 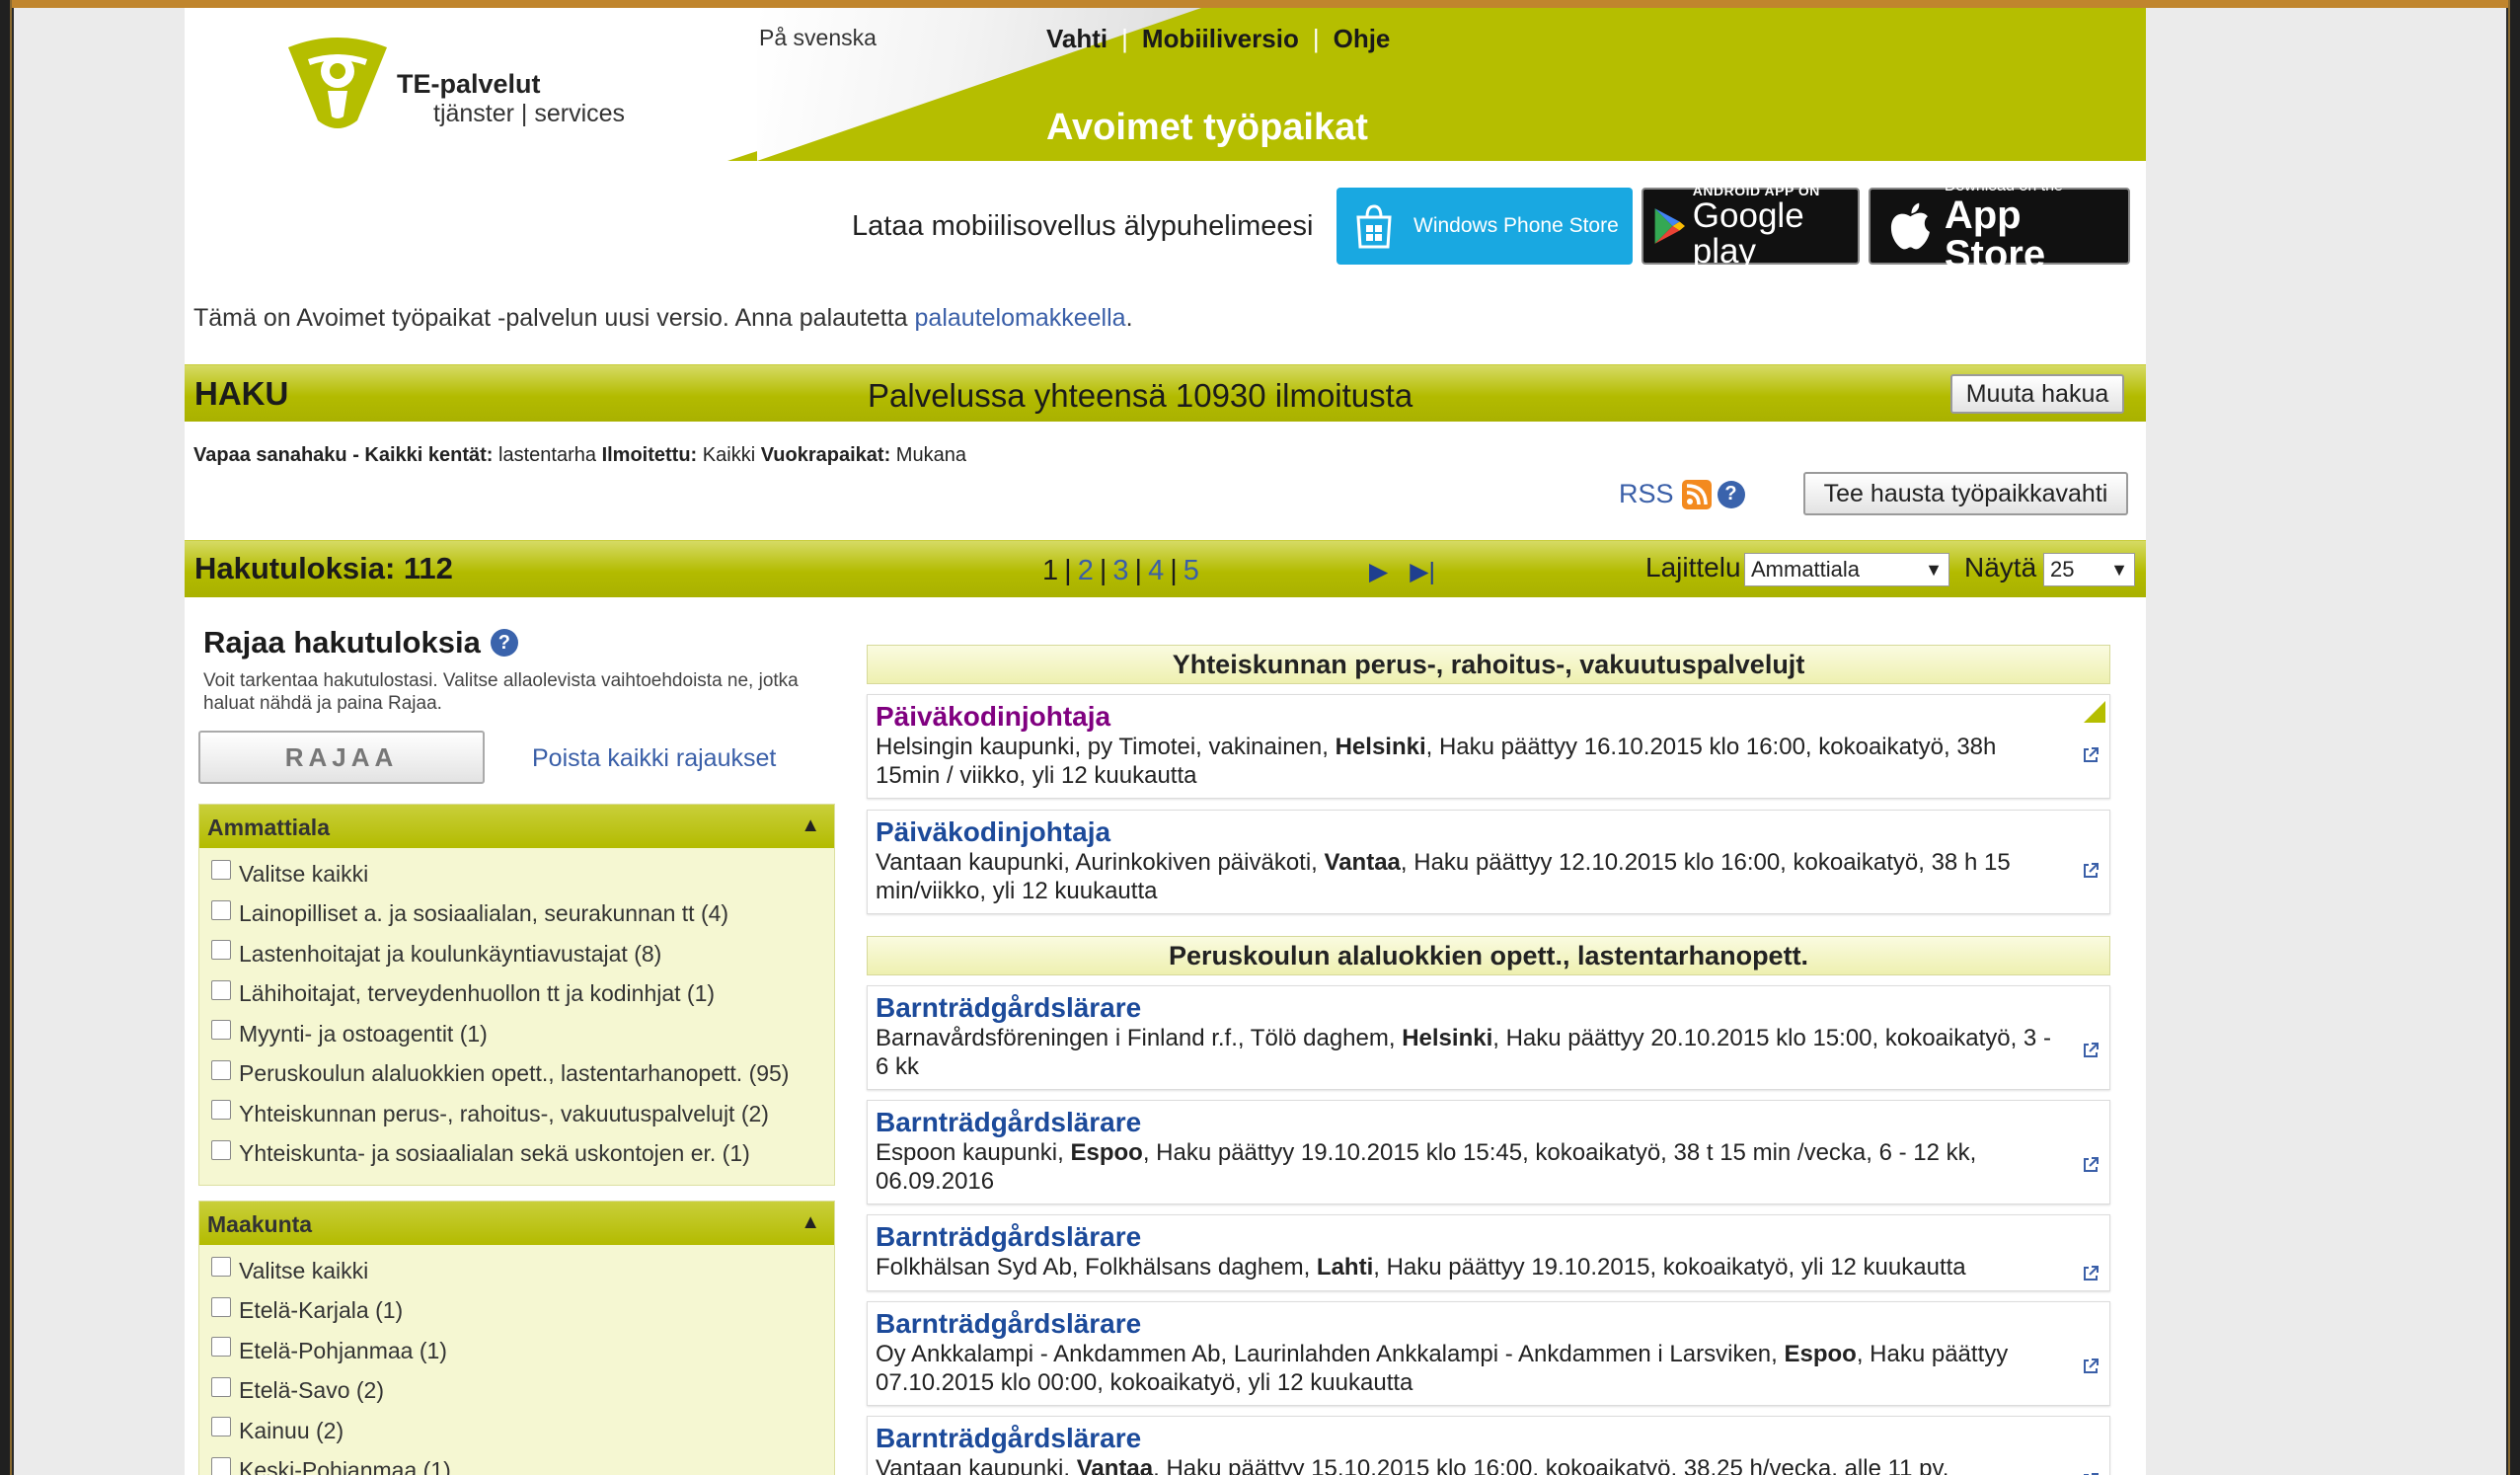 I want to click on te-palvelut-logo-icon, so click(x=337, y=84).